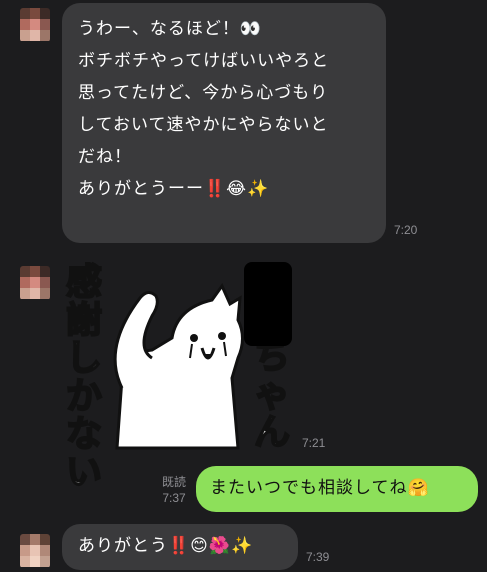 This screenshot has height=572, width=487. What do you see at coordinates (166, 546) in the screenshot?
I see `message-text: ありがとう‼️😊🌺✨` at bounding box center [166, 546].